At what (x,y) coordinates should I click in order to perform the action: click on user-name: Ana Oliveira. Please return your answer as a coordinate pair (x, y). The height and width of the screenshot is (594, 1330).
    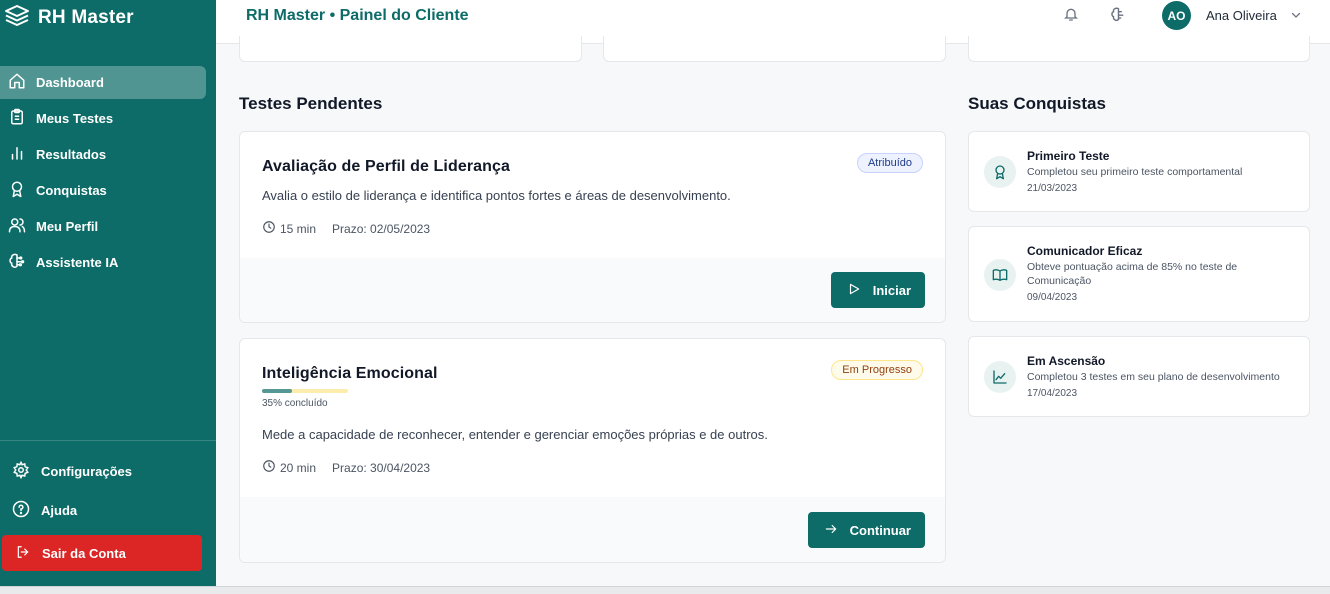
    Looking at the image, I should click on (1241, 15).